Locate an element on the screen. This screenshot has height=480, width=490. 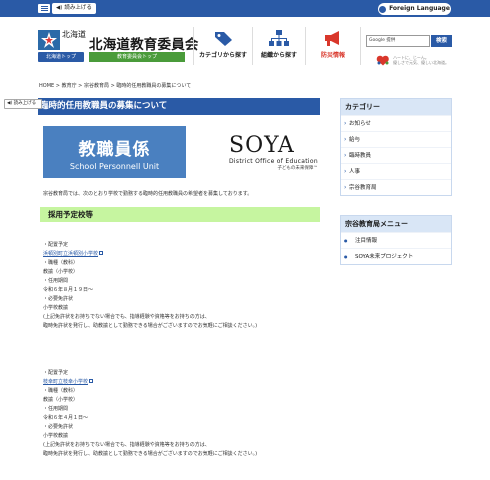
category-item: 臨時教員 is located at coordinates (396, 155).